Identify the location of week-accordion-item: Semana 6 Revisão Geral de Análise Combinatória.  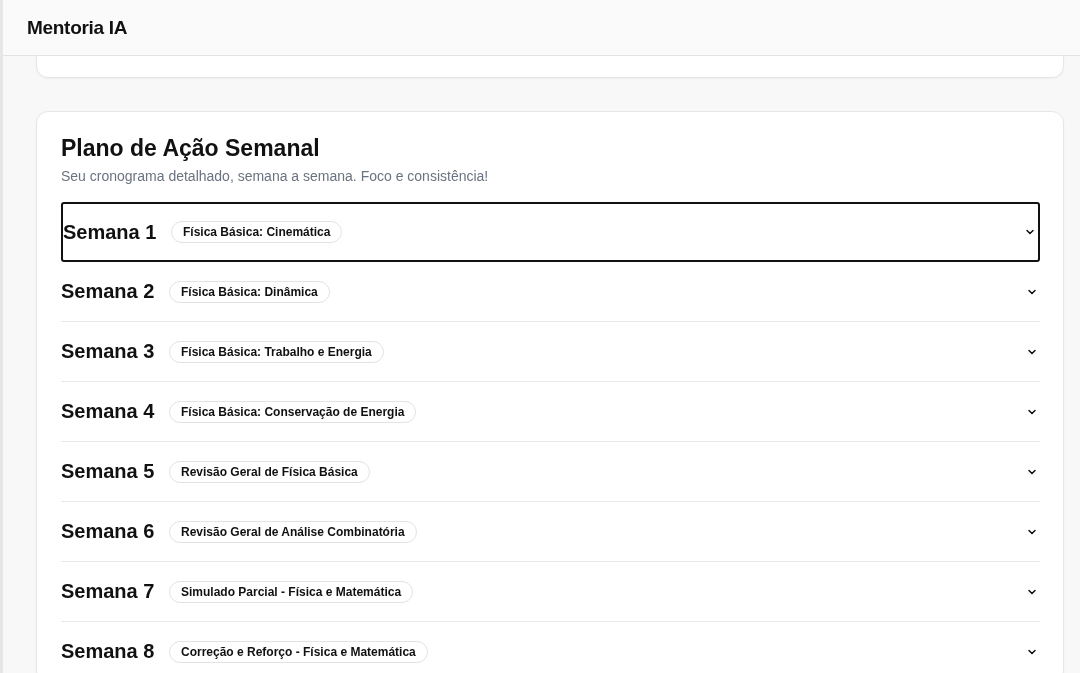
(550, 532).